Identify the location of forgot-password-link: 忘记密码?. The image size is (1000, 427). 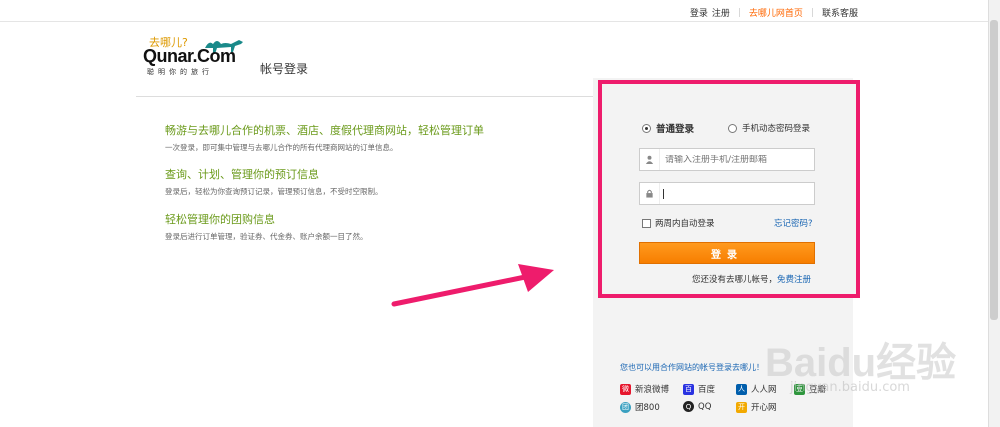
(793, 223).